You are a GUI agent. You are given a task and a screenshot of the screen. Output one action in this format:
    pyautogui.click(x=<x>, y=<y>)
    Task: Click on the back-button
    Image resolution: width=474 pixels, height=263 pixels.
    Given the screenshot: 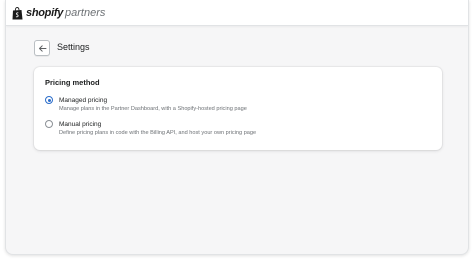 What is the action you would take?
    pyautogui.click(x=42, y=48)
    